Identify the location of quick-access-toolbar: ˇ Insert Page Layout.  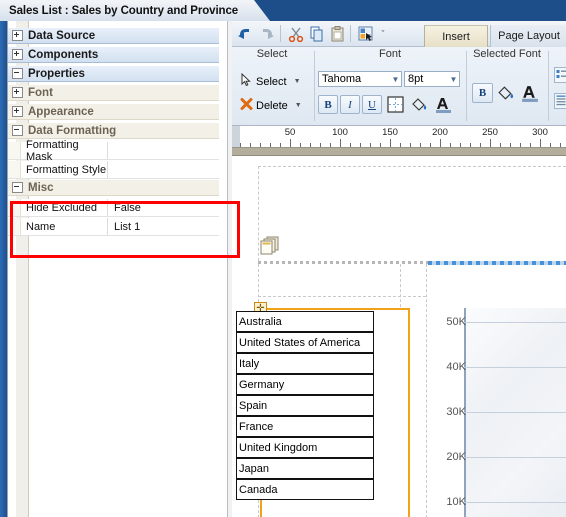
(399, 34).